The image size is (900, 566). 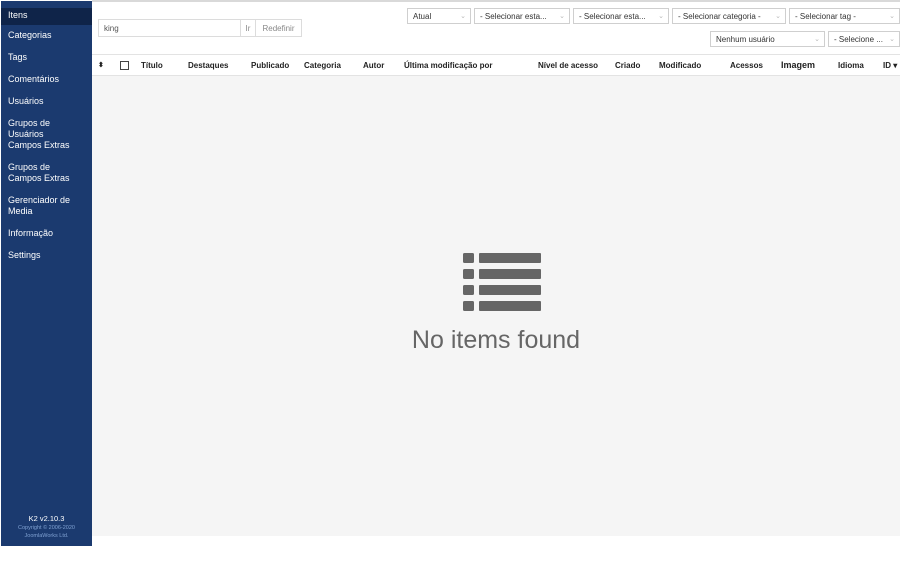 I want to click on select-value: Atual, so click(x=422, y=16).